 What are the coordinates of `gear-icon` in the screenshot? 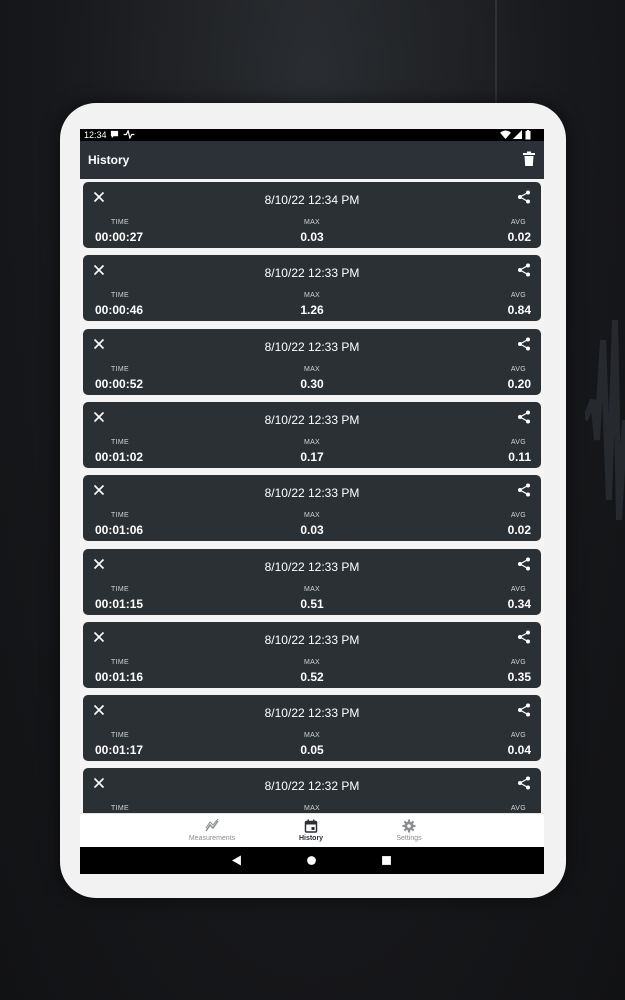 It's located at (409, 826).